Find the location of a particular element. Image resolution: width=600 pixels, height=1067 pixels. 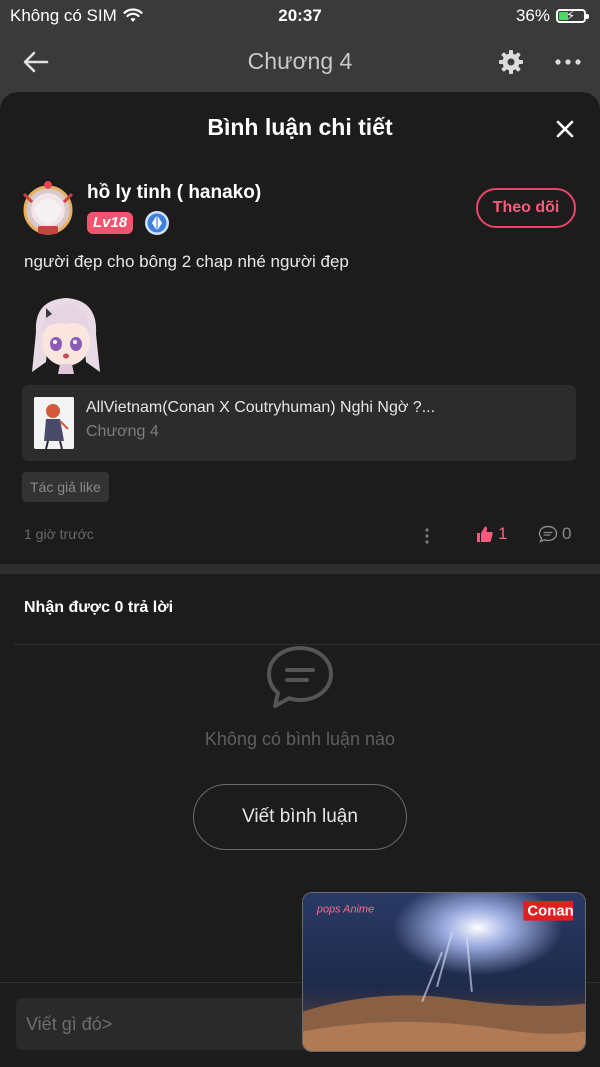

username: hồ ly tinh ( hanako) is located at coordinates (174, 193).